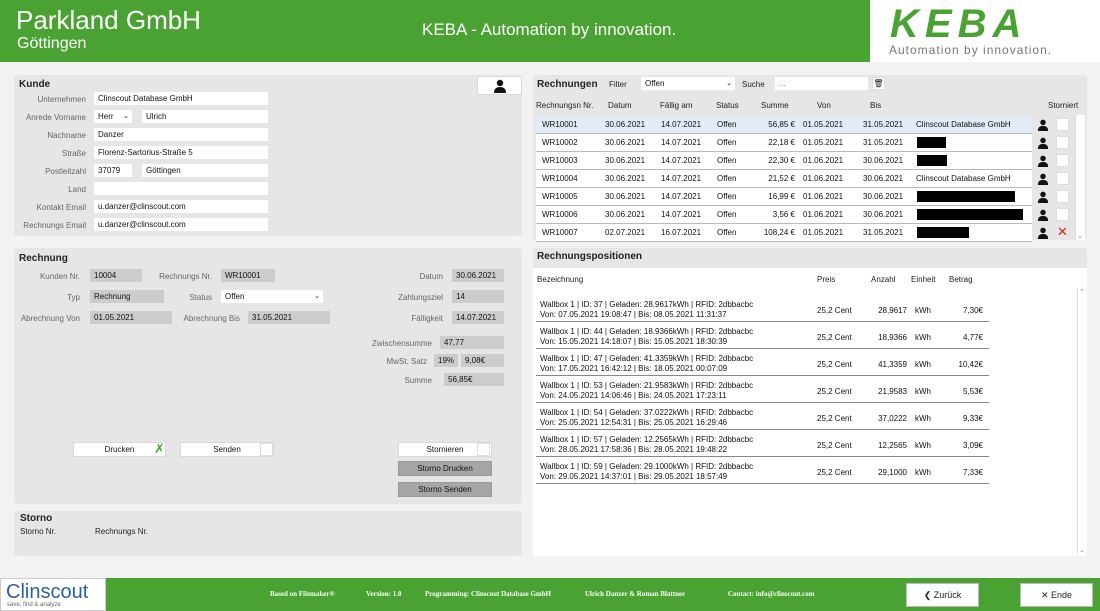  I want to click on col-bis: Bis, so click(876, 105).